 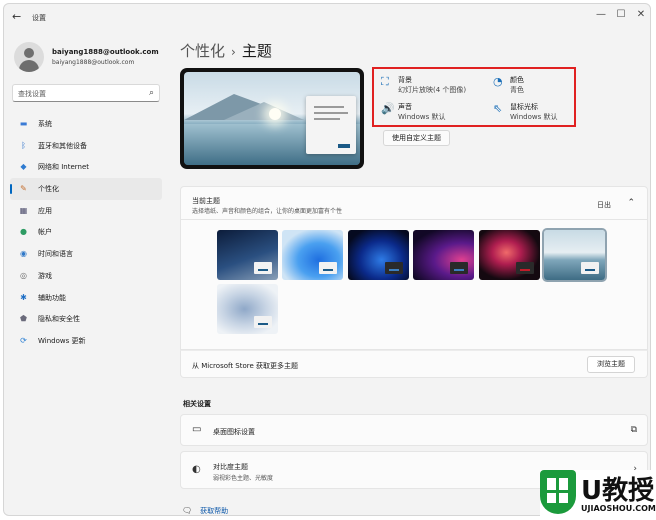 I want to click on sound-setting: 🔊 声音 Windows 默认, so click(x=428, y=113).